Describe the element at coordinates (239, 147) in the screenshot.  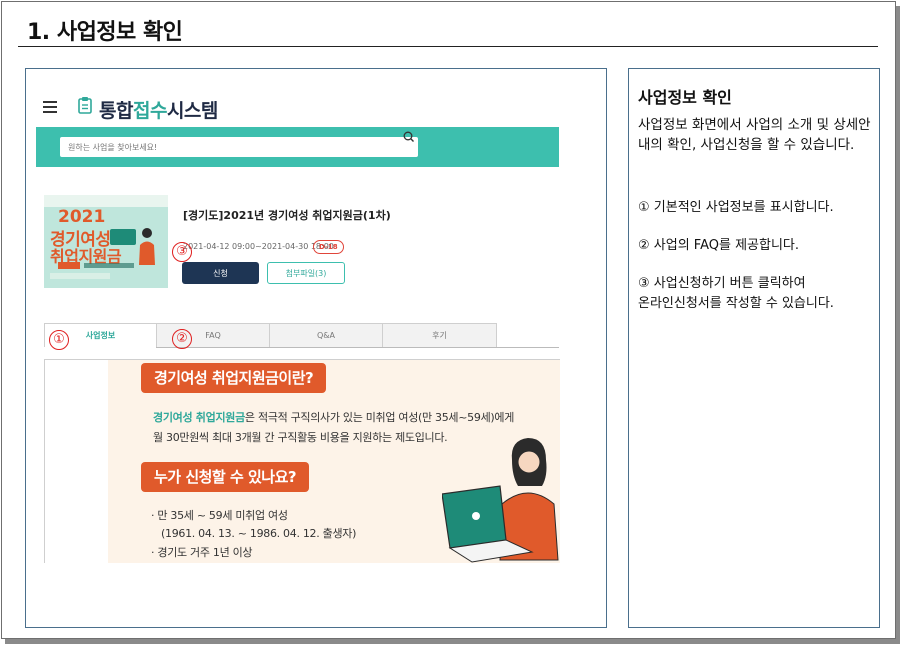
I see `search-input` at that location.